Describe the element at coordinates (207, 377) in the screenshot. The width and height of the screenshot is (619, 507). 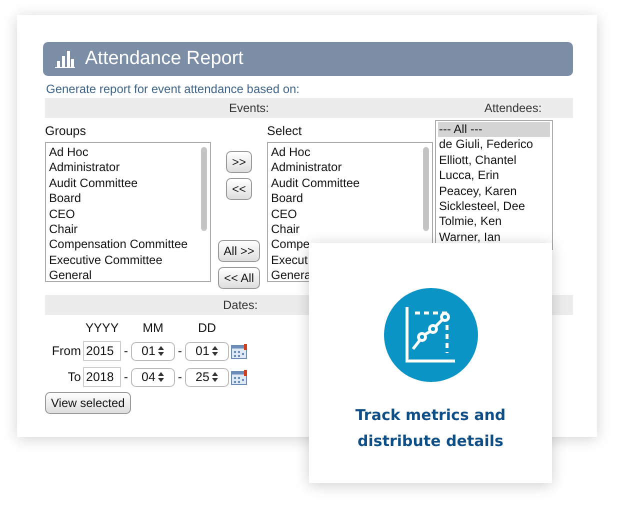
I see `day-select: 25` at that location.